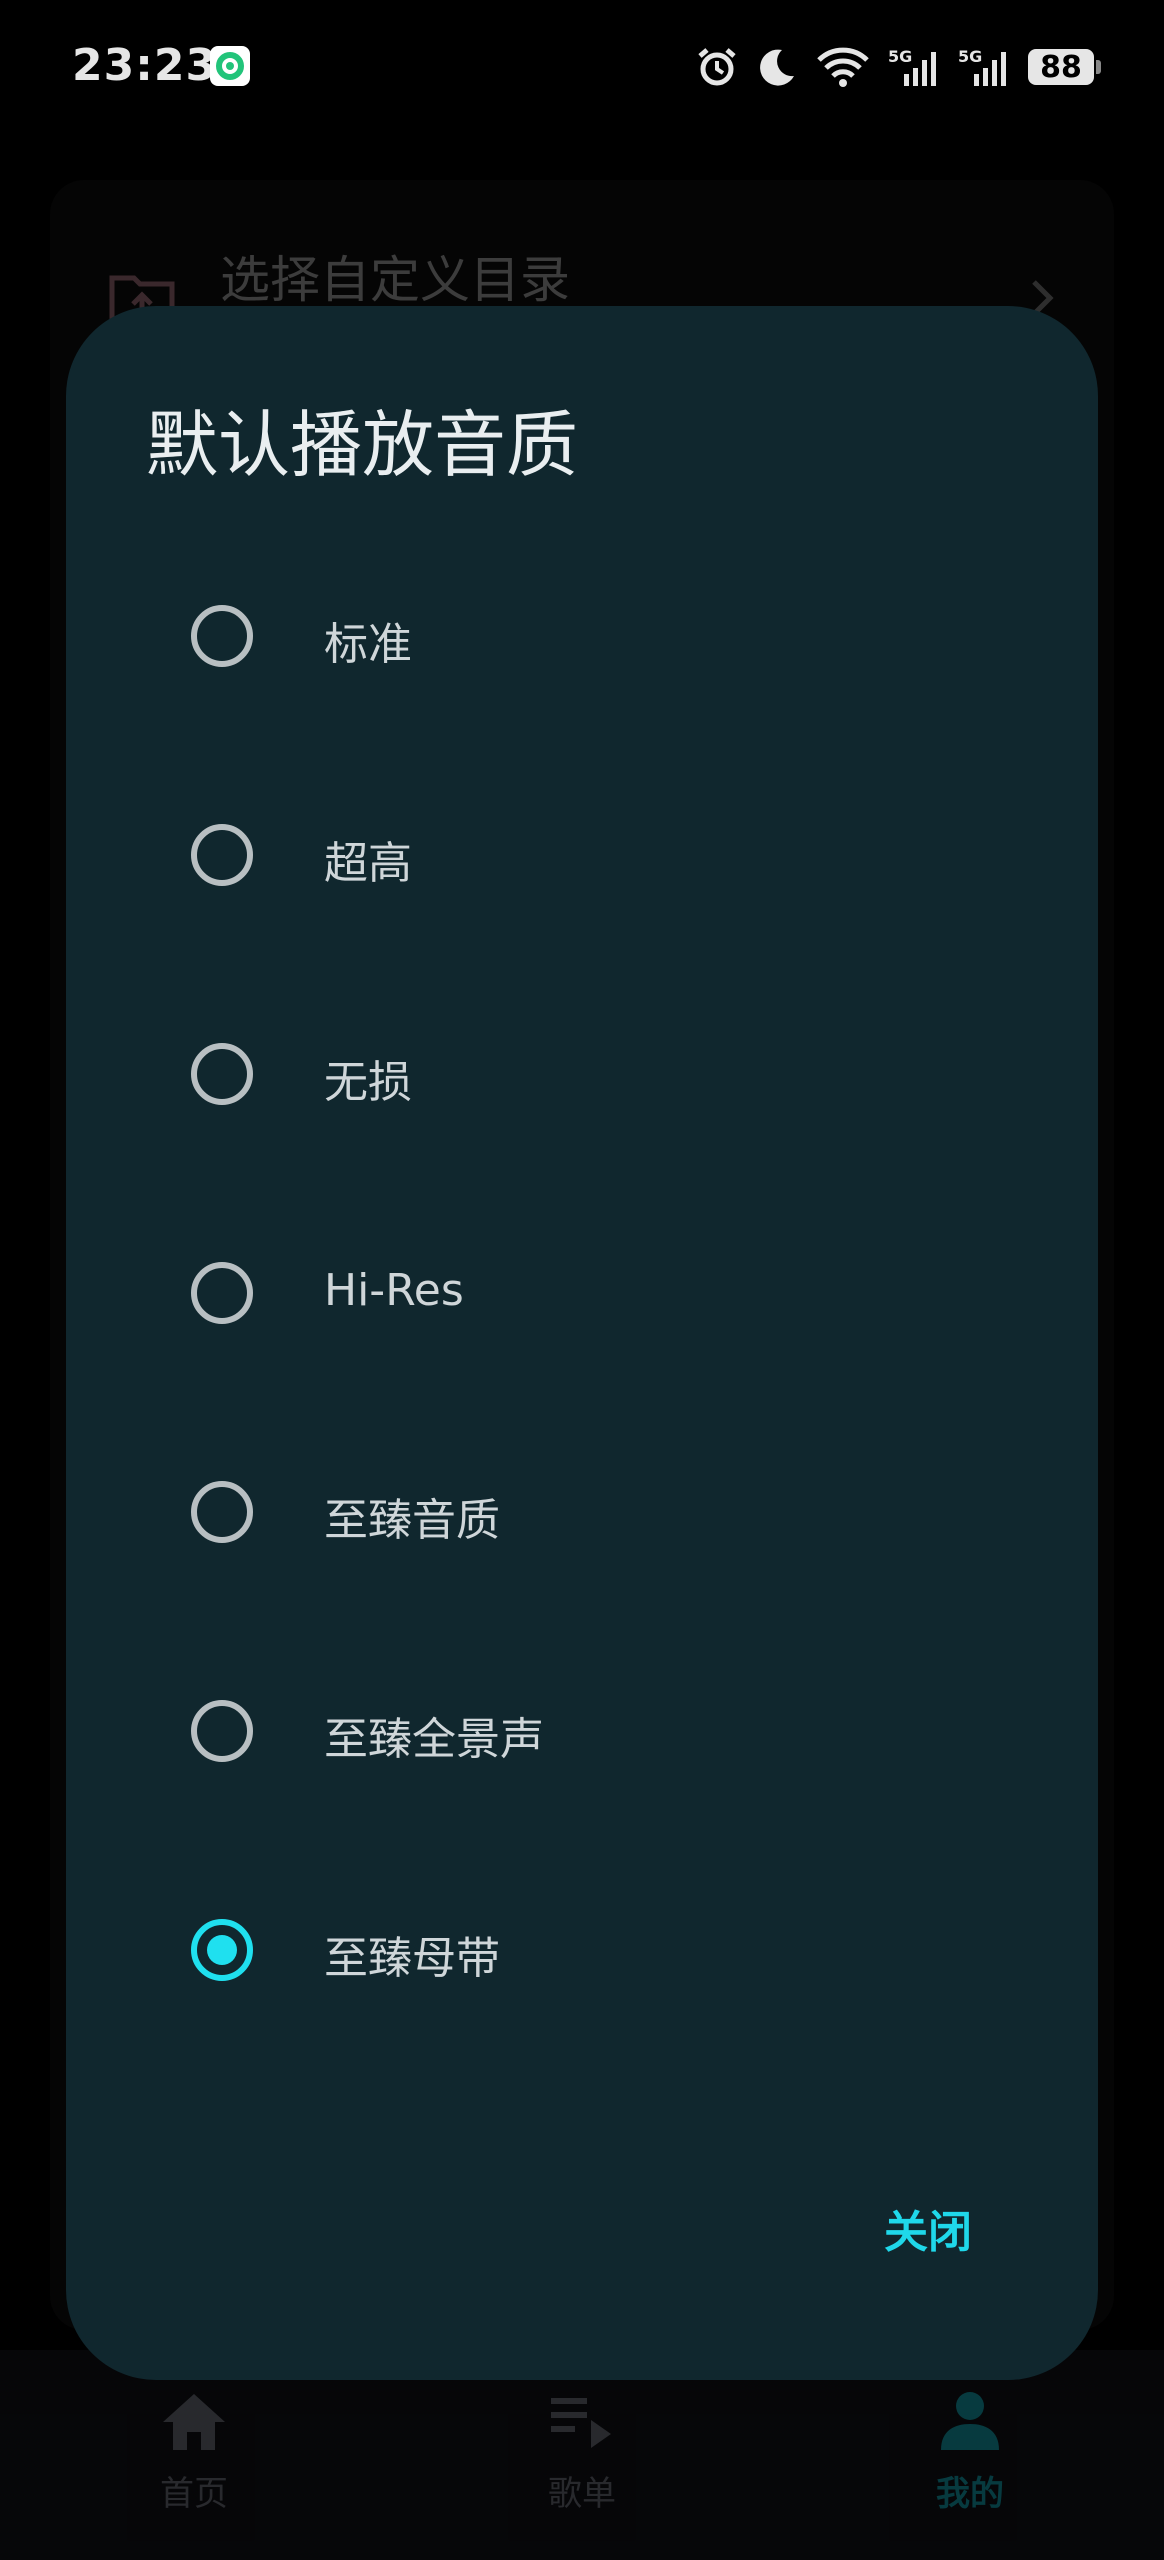 This screenshot has height=2560, width=1164. What do you see at coordinates (368, 863) in the screenshot?
I see `option-label: 超高` at bounding box center [368, 863].